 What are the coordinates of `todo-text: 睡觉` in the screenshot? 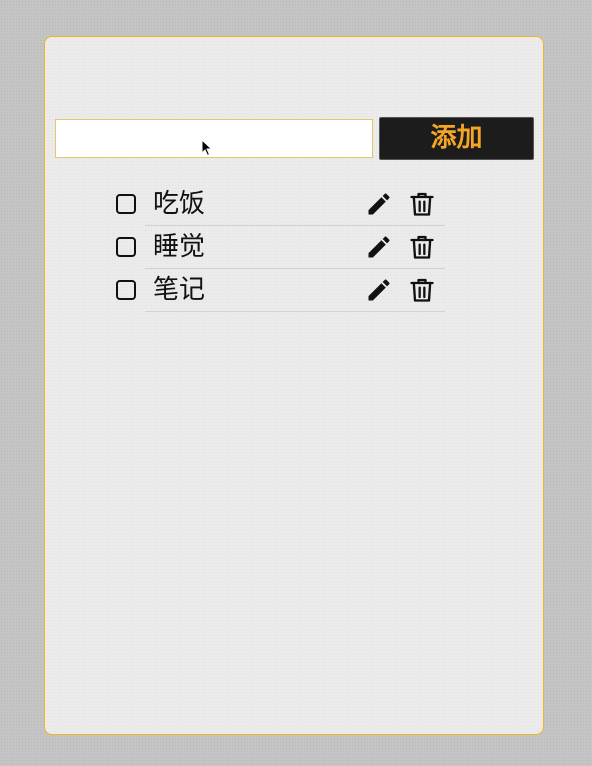 It's located at (179, 247).